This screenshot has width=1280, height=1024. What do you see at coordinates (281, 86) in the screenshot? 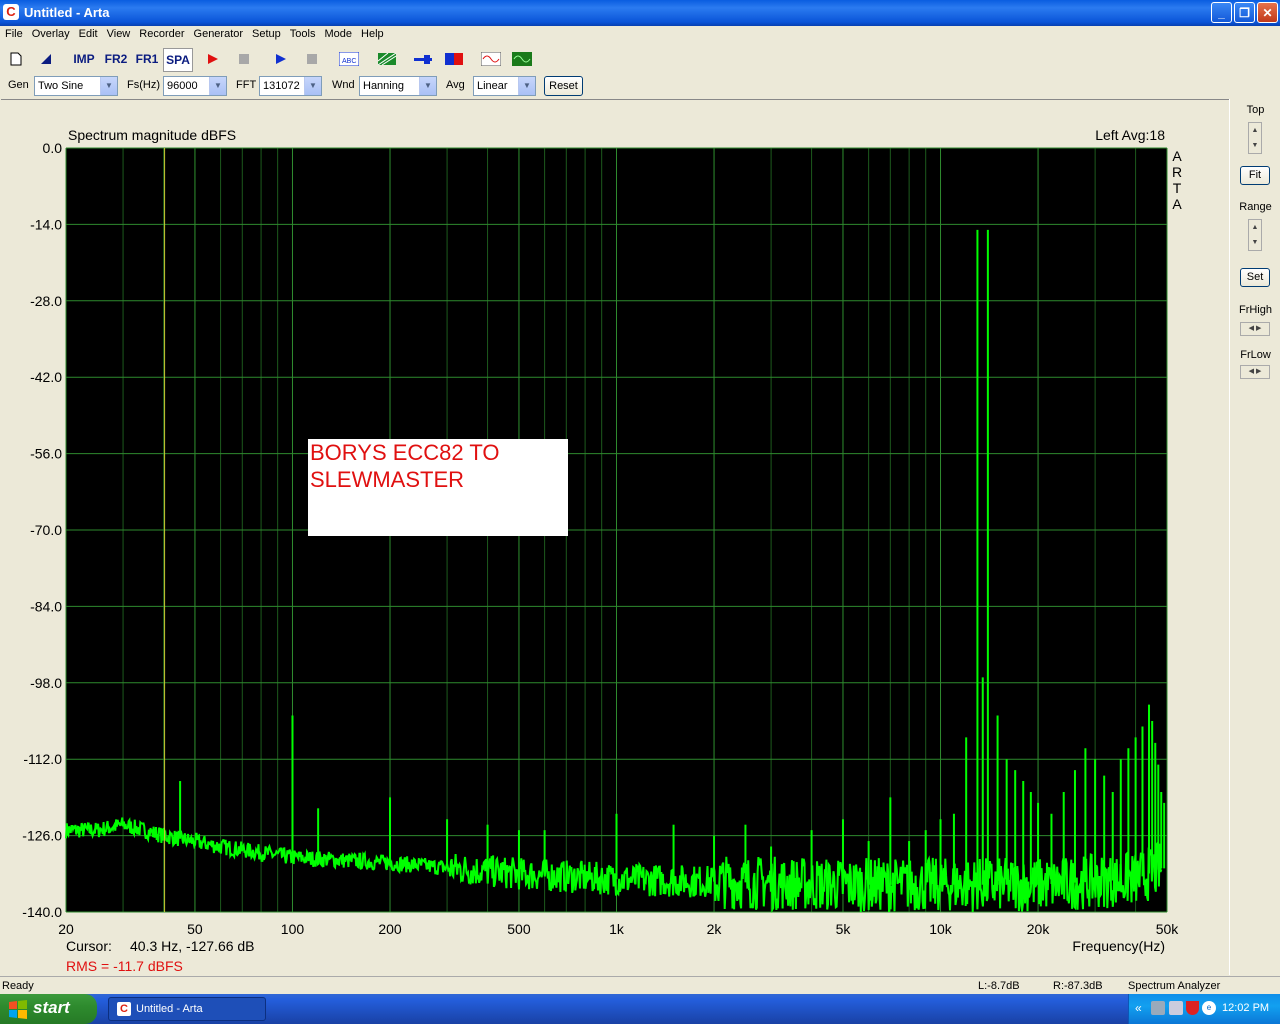
I see `fft-value: 131072` at bounding box center [281, 86].